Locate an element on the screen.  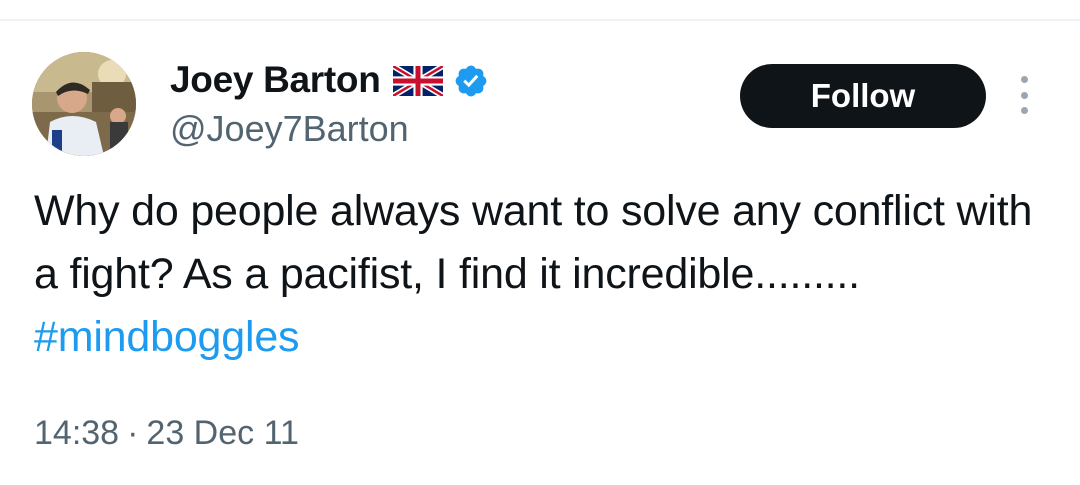
author-name-row: Joey Barton is located at coordinates (329, 80).